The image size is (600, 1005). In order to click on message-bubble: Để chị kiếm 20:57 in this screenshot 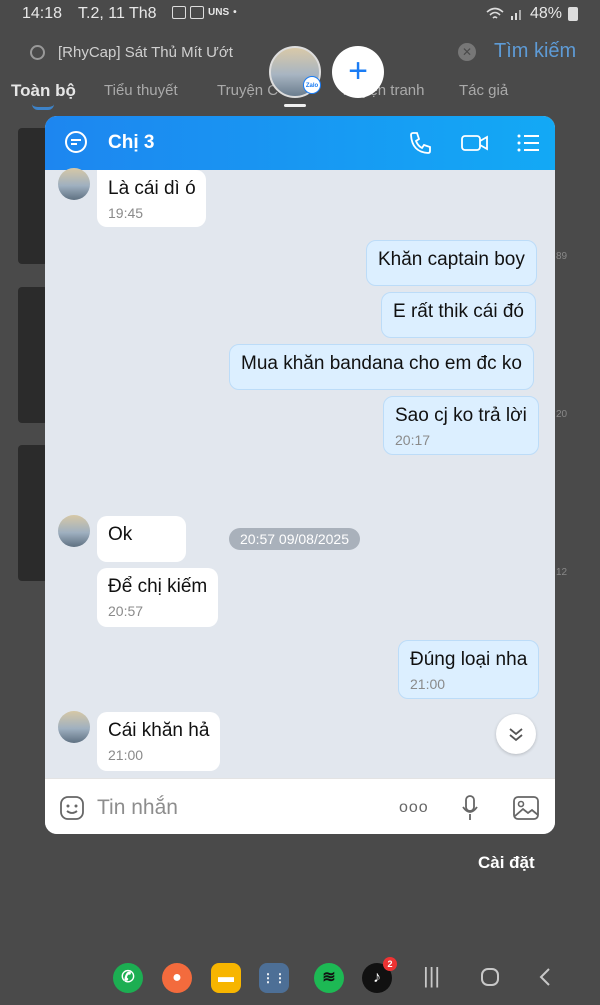, I will do `click(158, 597)`.